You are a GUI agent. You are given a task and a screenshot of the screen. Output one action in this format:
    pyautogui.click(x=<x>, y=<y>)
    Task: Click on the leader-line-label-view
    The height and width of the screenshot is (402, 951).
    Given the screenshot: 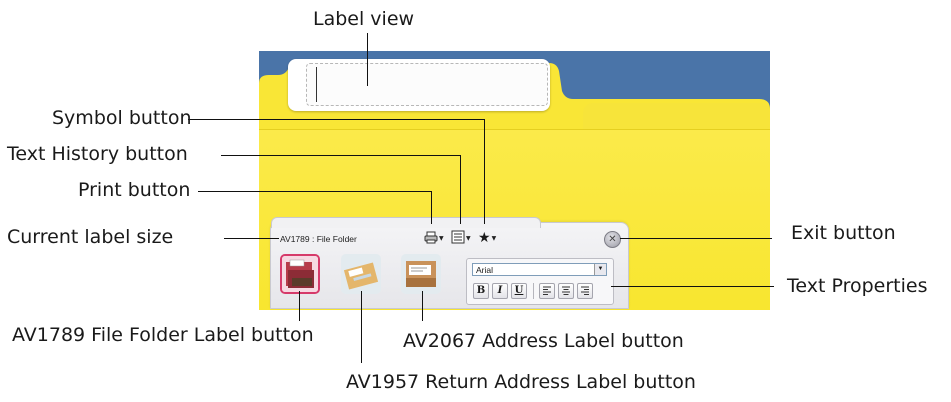 What is the action you would take?
    pyautogui.click(x=367, y=59)
    